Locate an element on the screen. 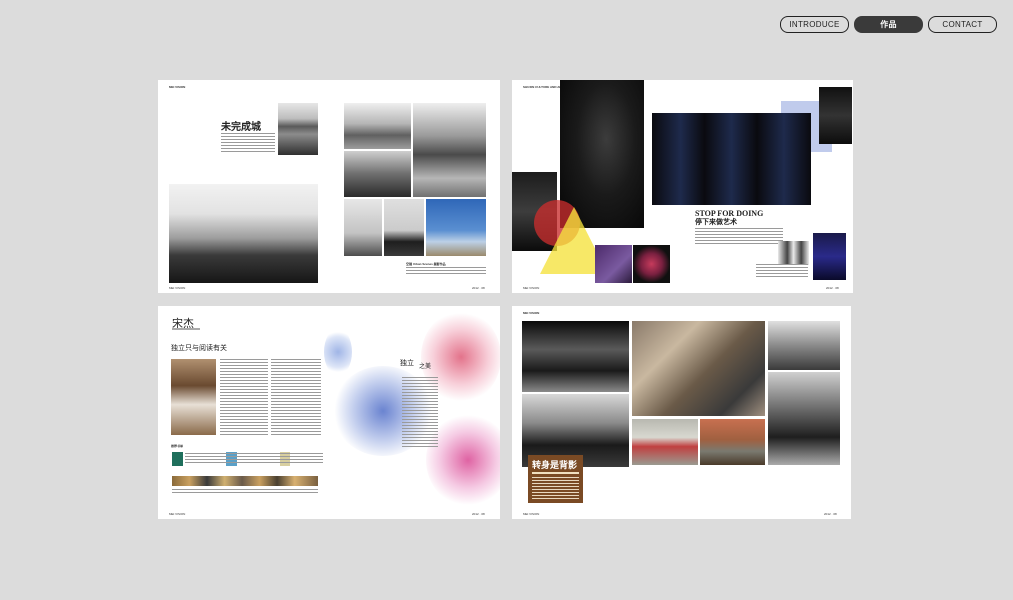 Image resolution: width=1013 pixels, height=600 pixels. photo-purple is located at coordinates (613, 264).